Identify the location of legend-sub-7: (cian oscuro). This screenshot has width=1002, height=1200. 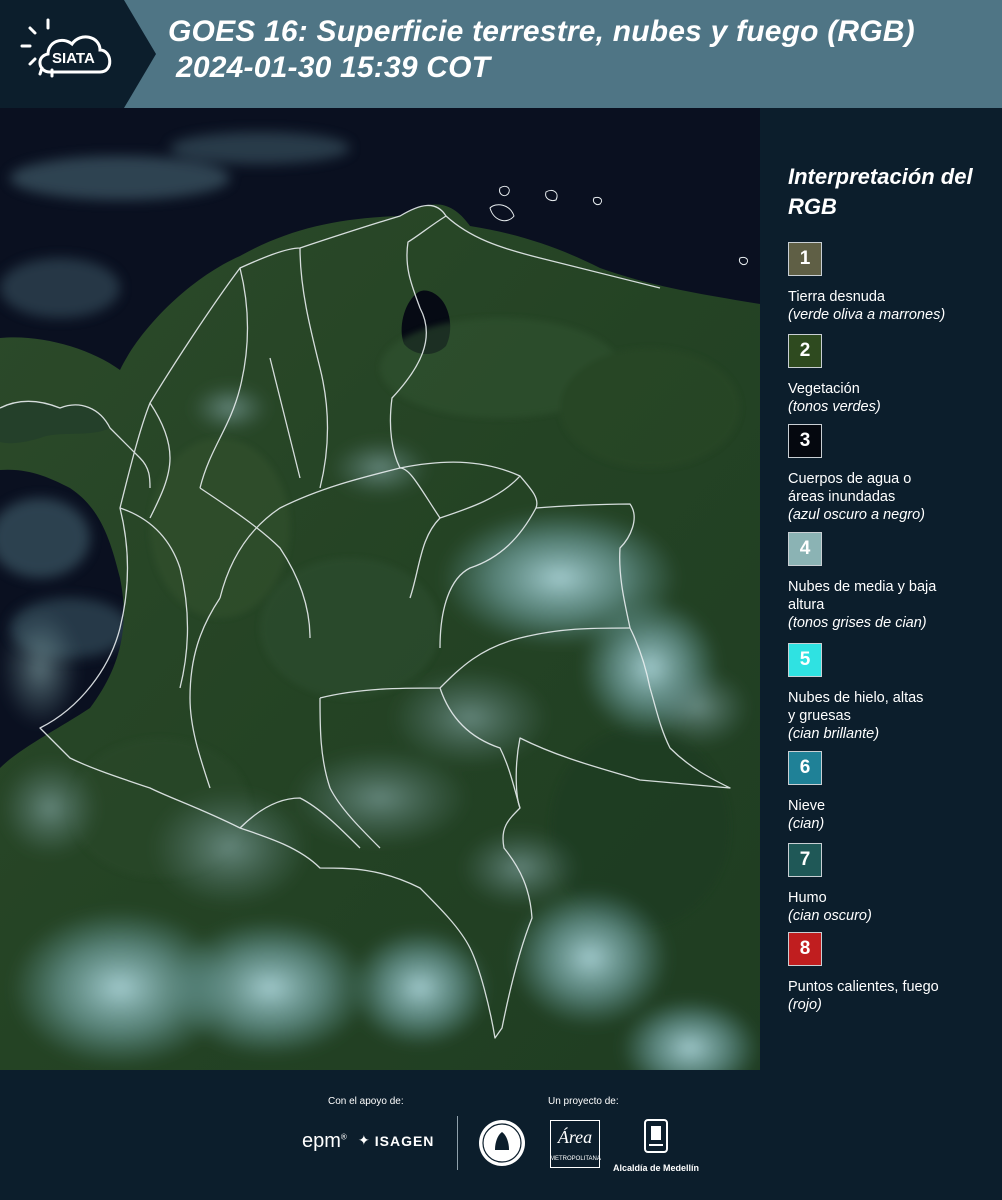
(830, 916).